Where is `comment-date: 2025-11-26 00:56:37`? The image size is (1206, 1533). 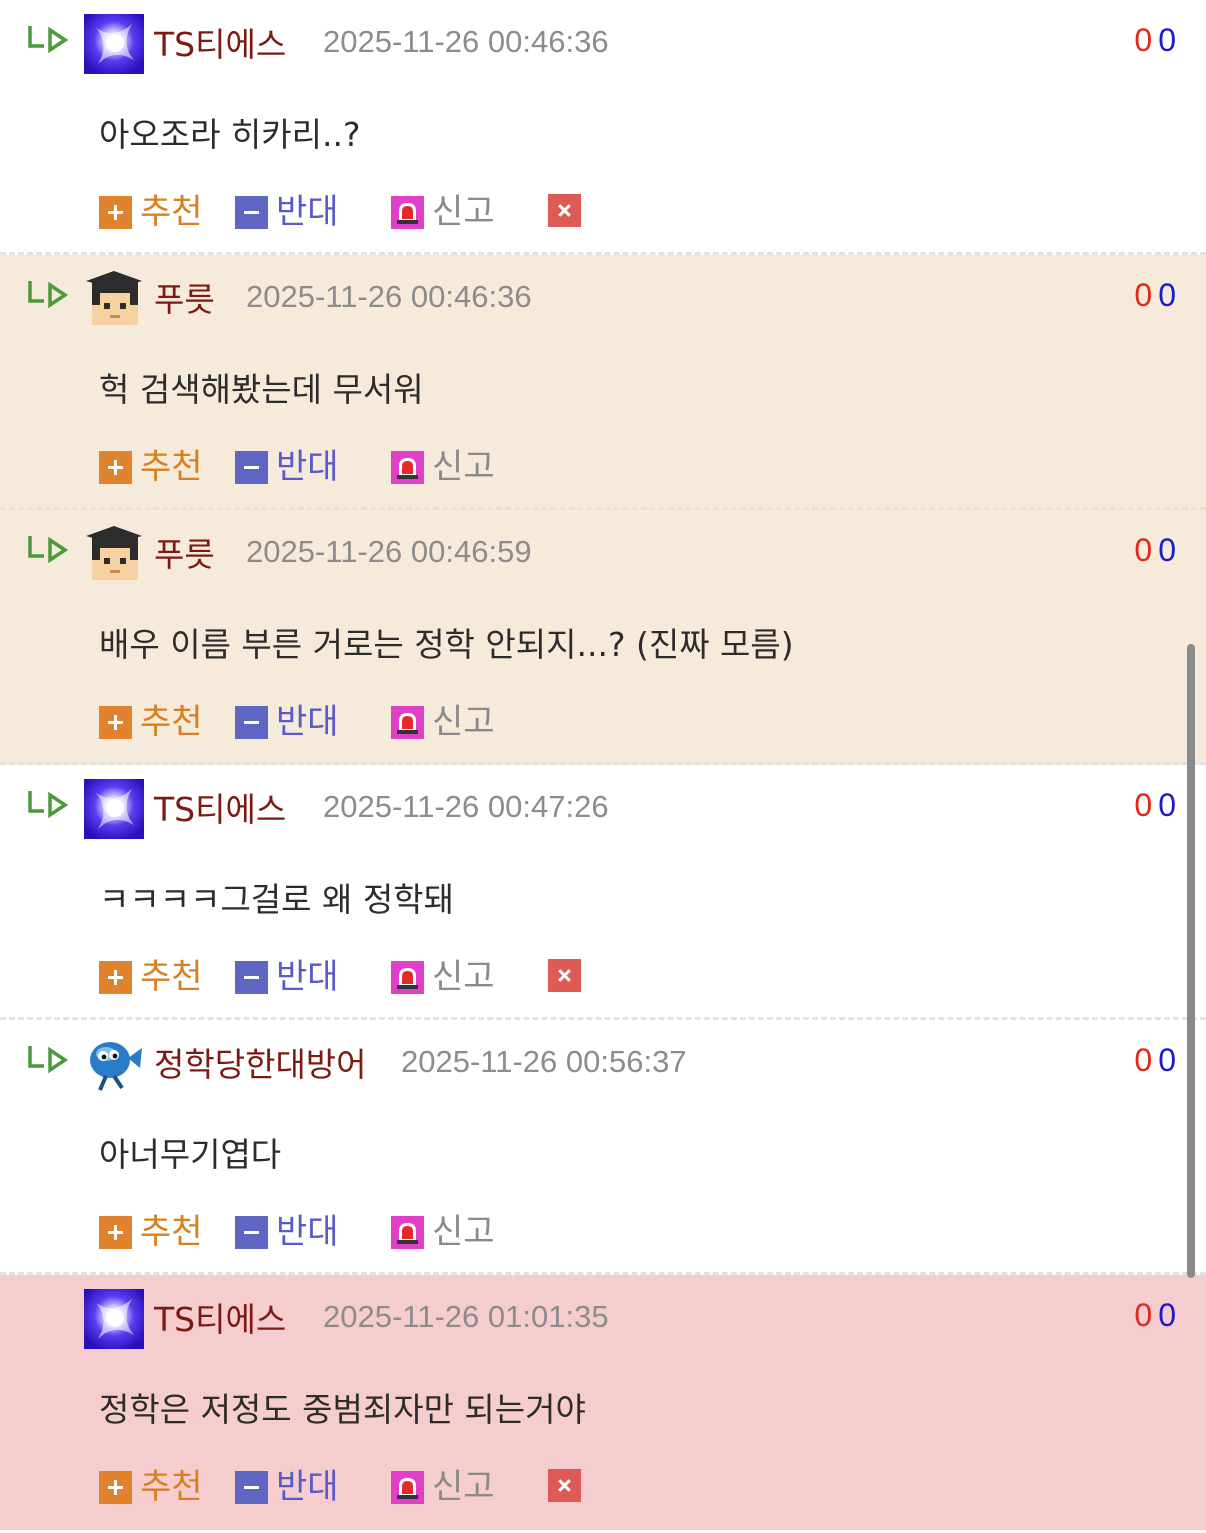
comment-date: 2025-11-26 00:56:37 is located at coordinates (544, 1061).